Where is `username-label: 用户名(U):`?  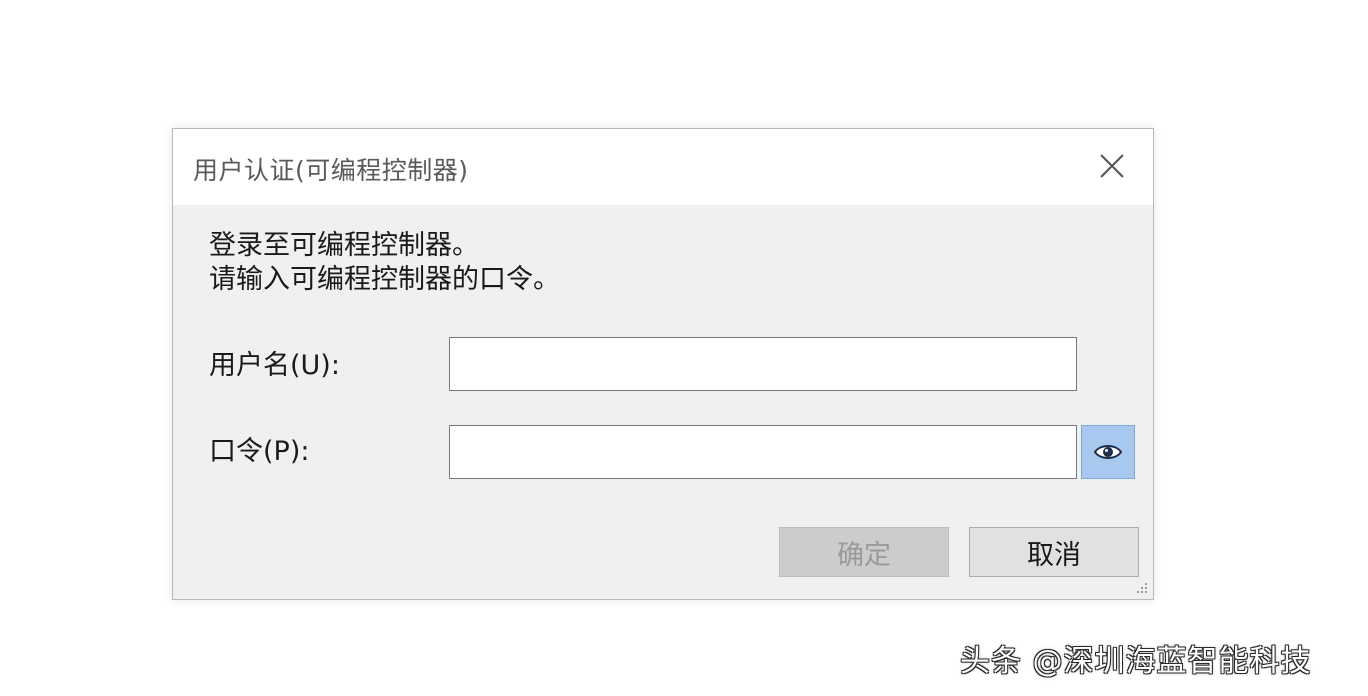
username-label: 用户名(U): is located at coordinates (274, 365).